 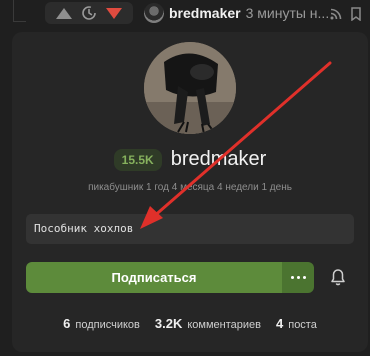 What do you see at coordinates (107, 325) in the screenshot?
I see `subscribers-label: подписчиков` at bounding box center [107, 325].